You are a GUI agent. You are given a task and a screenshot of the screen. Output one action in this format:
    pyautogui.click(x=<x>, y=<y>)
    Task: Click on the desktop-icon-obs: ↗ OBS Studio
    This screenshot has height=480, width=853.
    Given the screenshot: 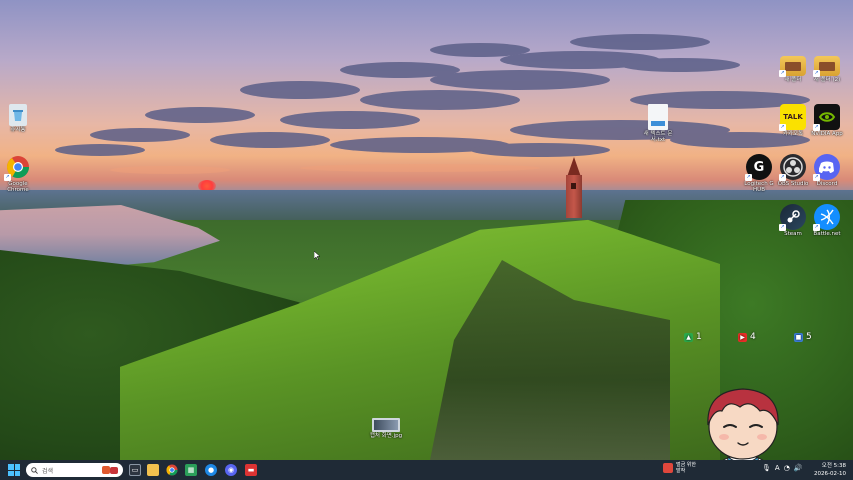 What is the action you would take?
    pyautogui.click(x=793, y=170)
    